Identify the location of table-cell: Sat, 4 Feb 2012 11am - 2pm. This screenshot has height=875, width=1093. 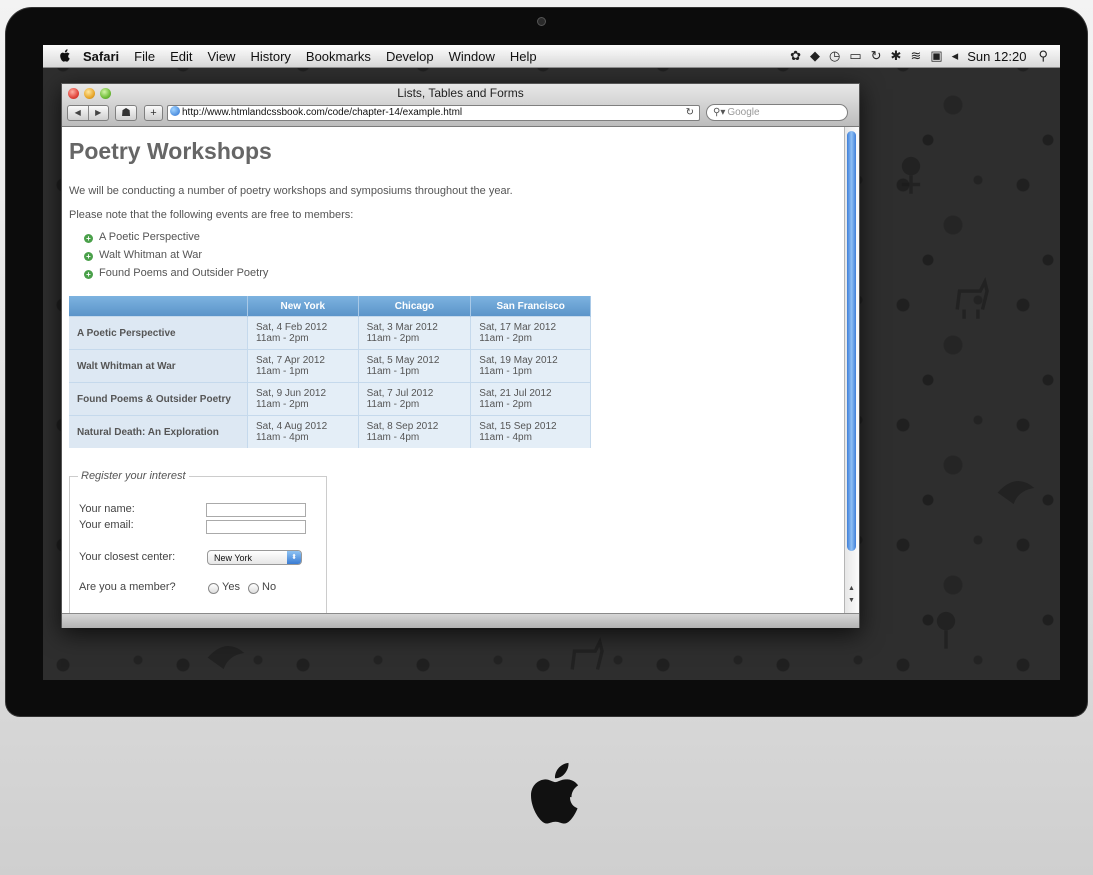
(303, 333).